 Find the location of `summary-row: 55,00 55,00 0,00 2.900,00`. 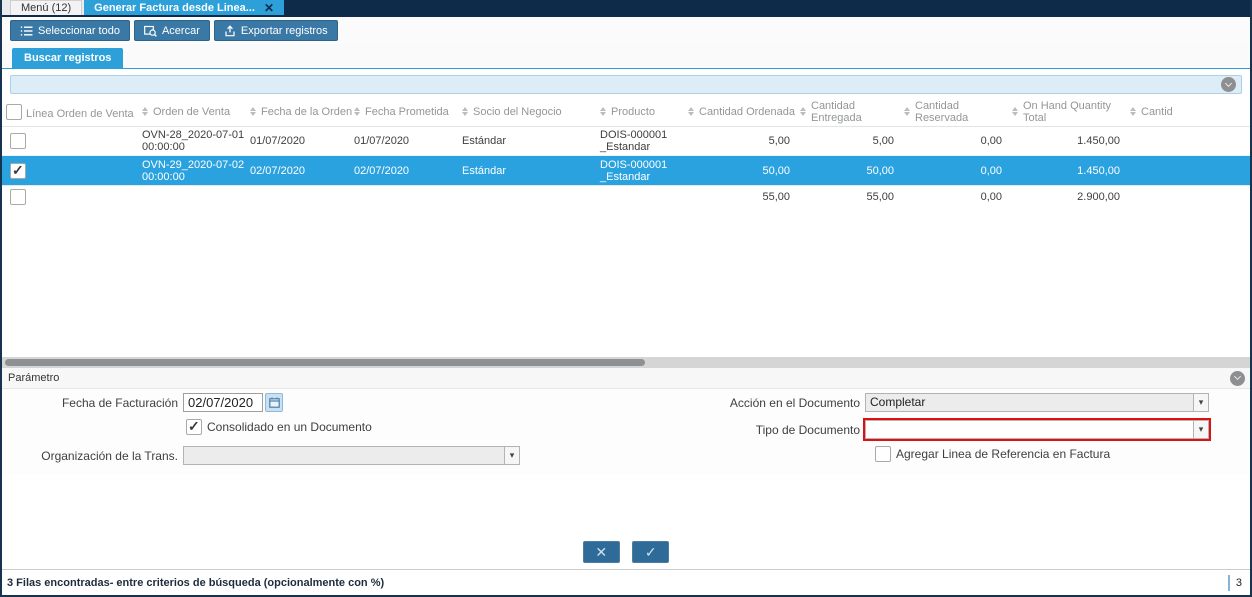

summary-row: 55,00 55,00 0,00 2.900,00 is located at coordinates (626, 196).